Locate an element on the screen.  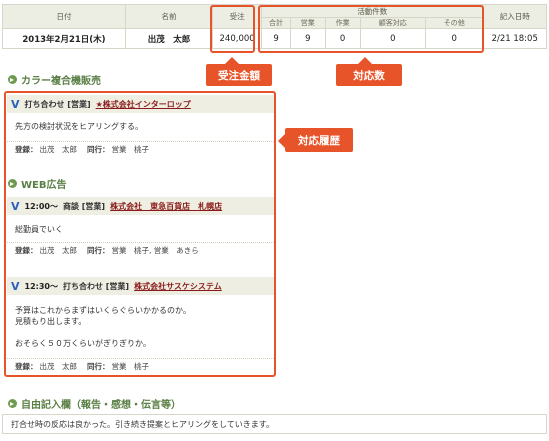
name-header: 名前 is located at coordinates (169, 16).